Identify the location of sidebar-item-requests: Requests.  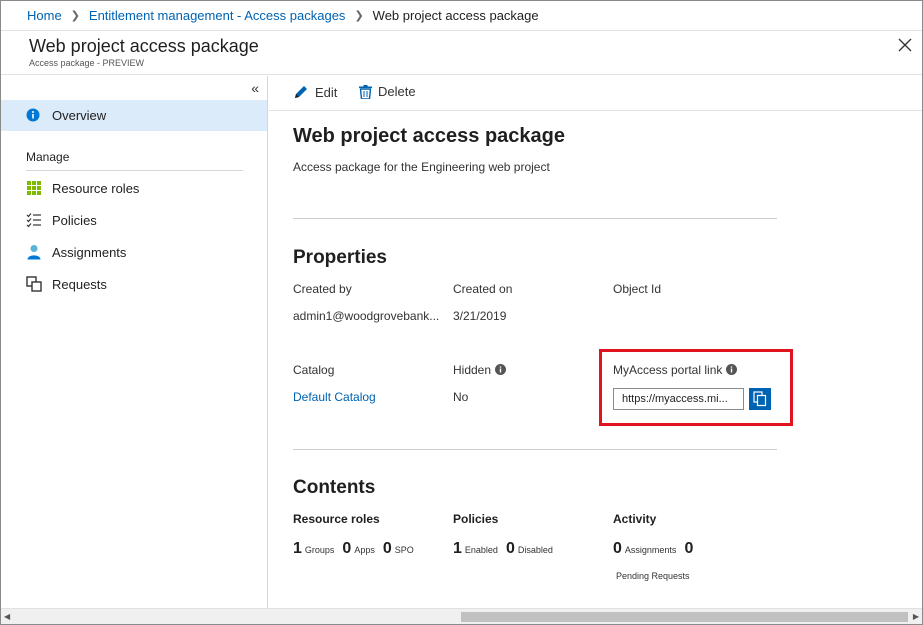
(134, 284).